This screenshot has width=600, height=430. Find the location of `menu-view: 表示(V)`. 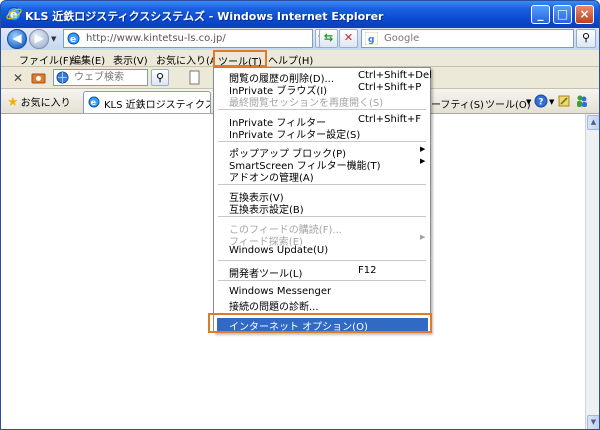

menu-view: 表示(V) is located at coordinates (130, 59).